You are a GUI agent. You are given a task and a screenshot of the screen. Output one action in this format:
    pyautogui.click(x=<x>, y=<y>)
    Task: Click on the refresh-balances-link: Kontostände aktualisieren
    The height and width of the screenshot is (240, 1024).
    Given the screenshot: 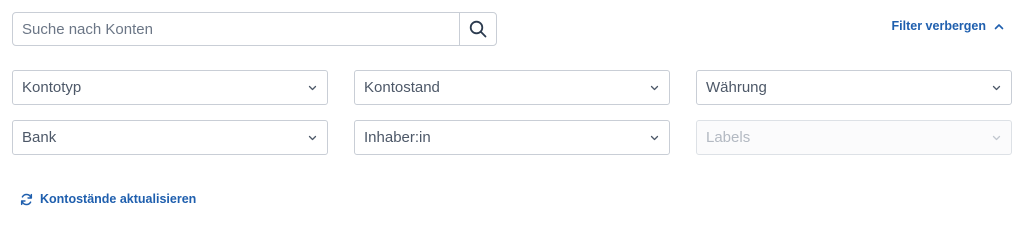 What is the action you would take?
    pyautogui.click(x=108, y=199)
    